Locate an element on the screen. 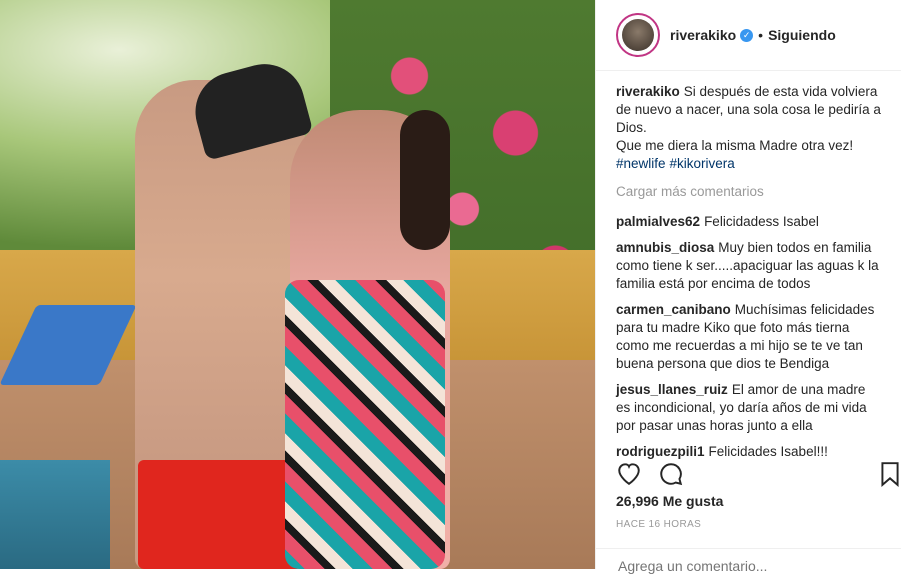 The width and height of the screenshot is (901, 576). verified-icon: ✓ is located at coordinates (747, 35).